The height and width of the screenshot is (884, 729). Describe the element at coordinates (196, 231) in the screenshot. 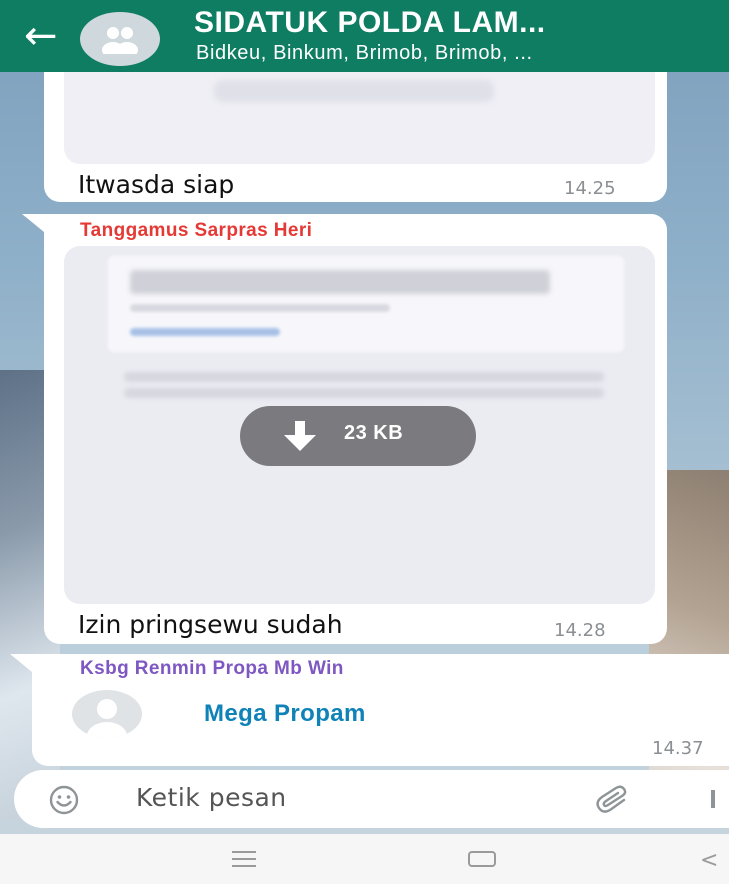

I see `sender-name: Tanggamus Sarpras Heri` at that location.